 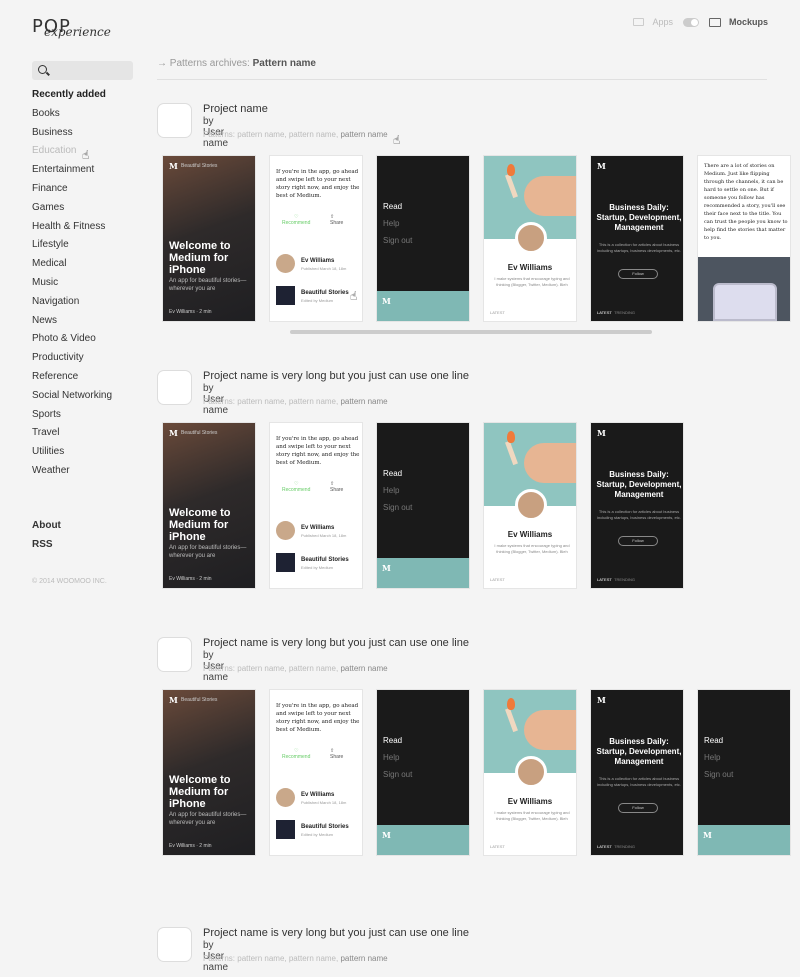 I want to click on sidebar-item-entertainment: Entertainment, so click(x=72, y=173).